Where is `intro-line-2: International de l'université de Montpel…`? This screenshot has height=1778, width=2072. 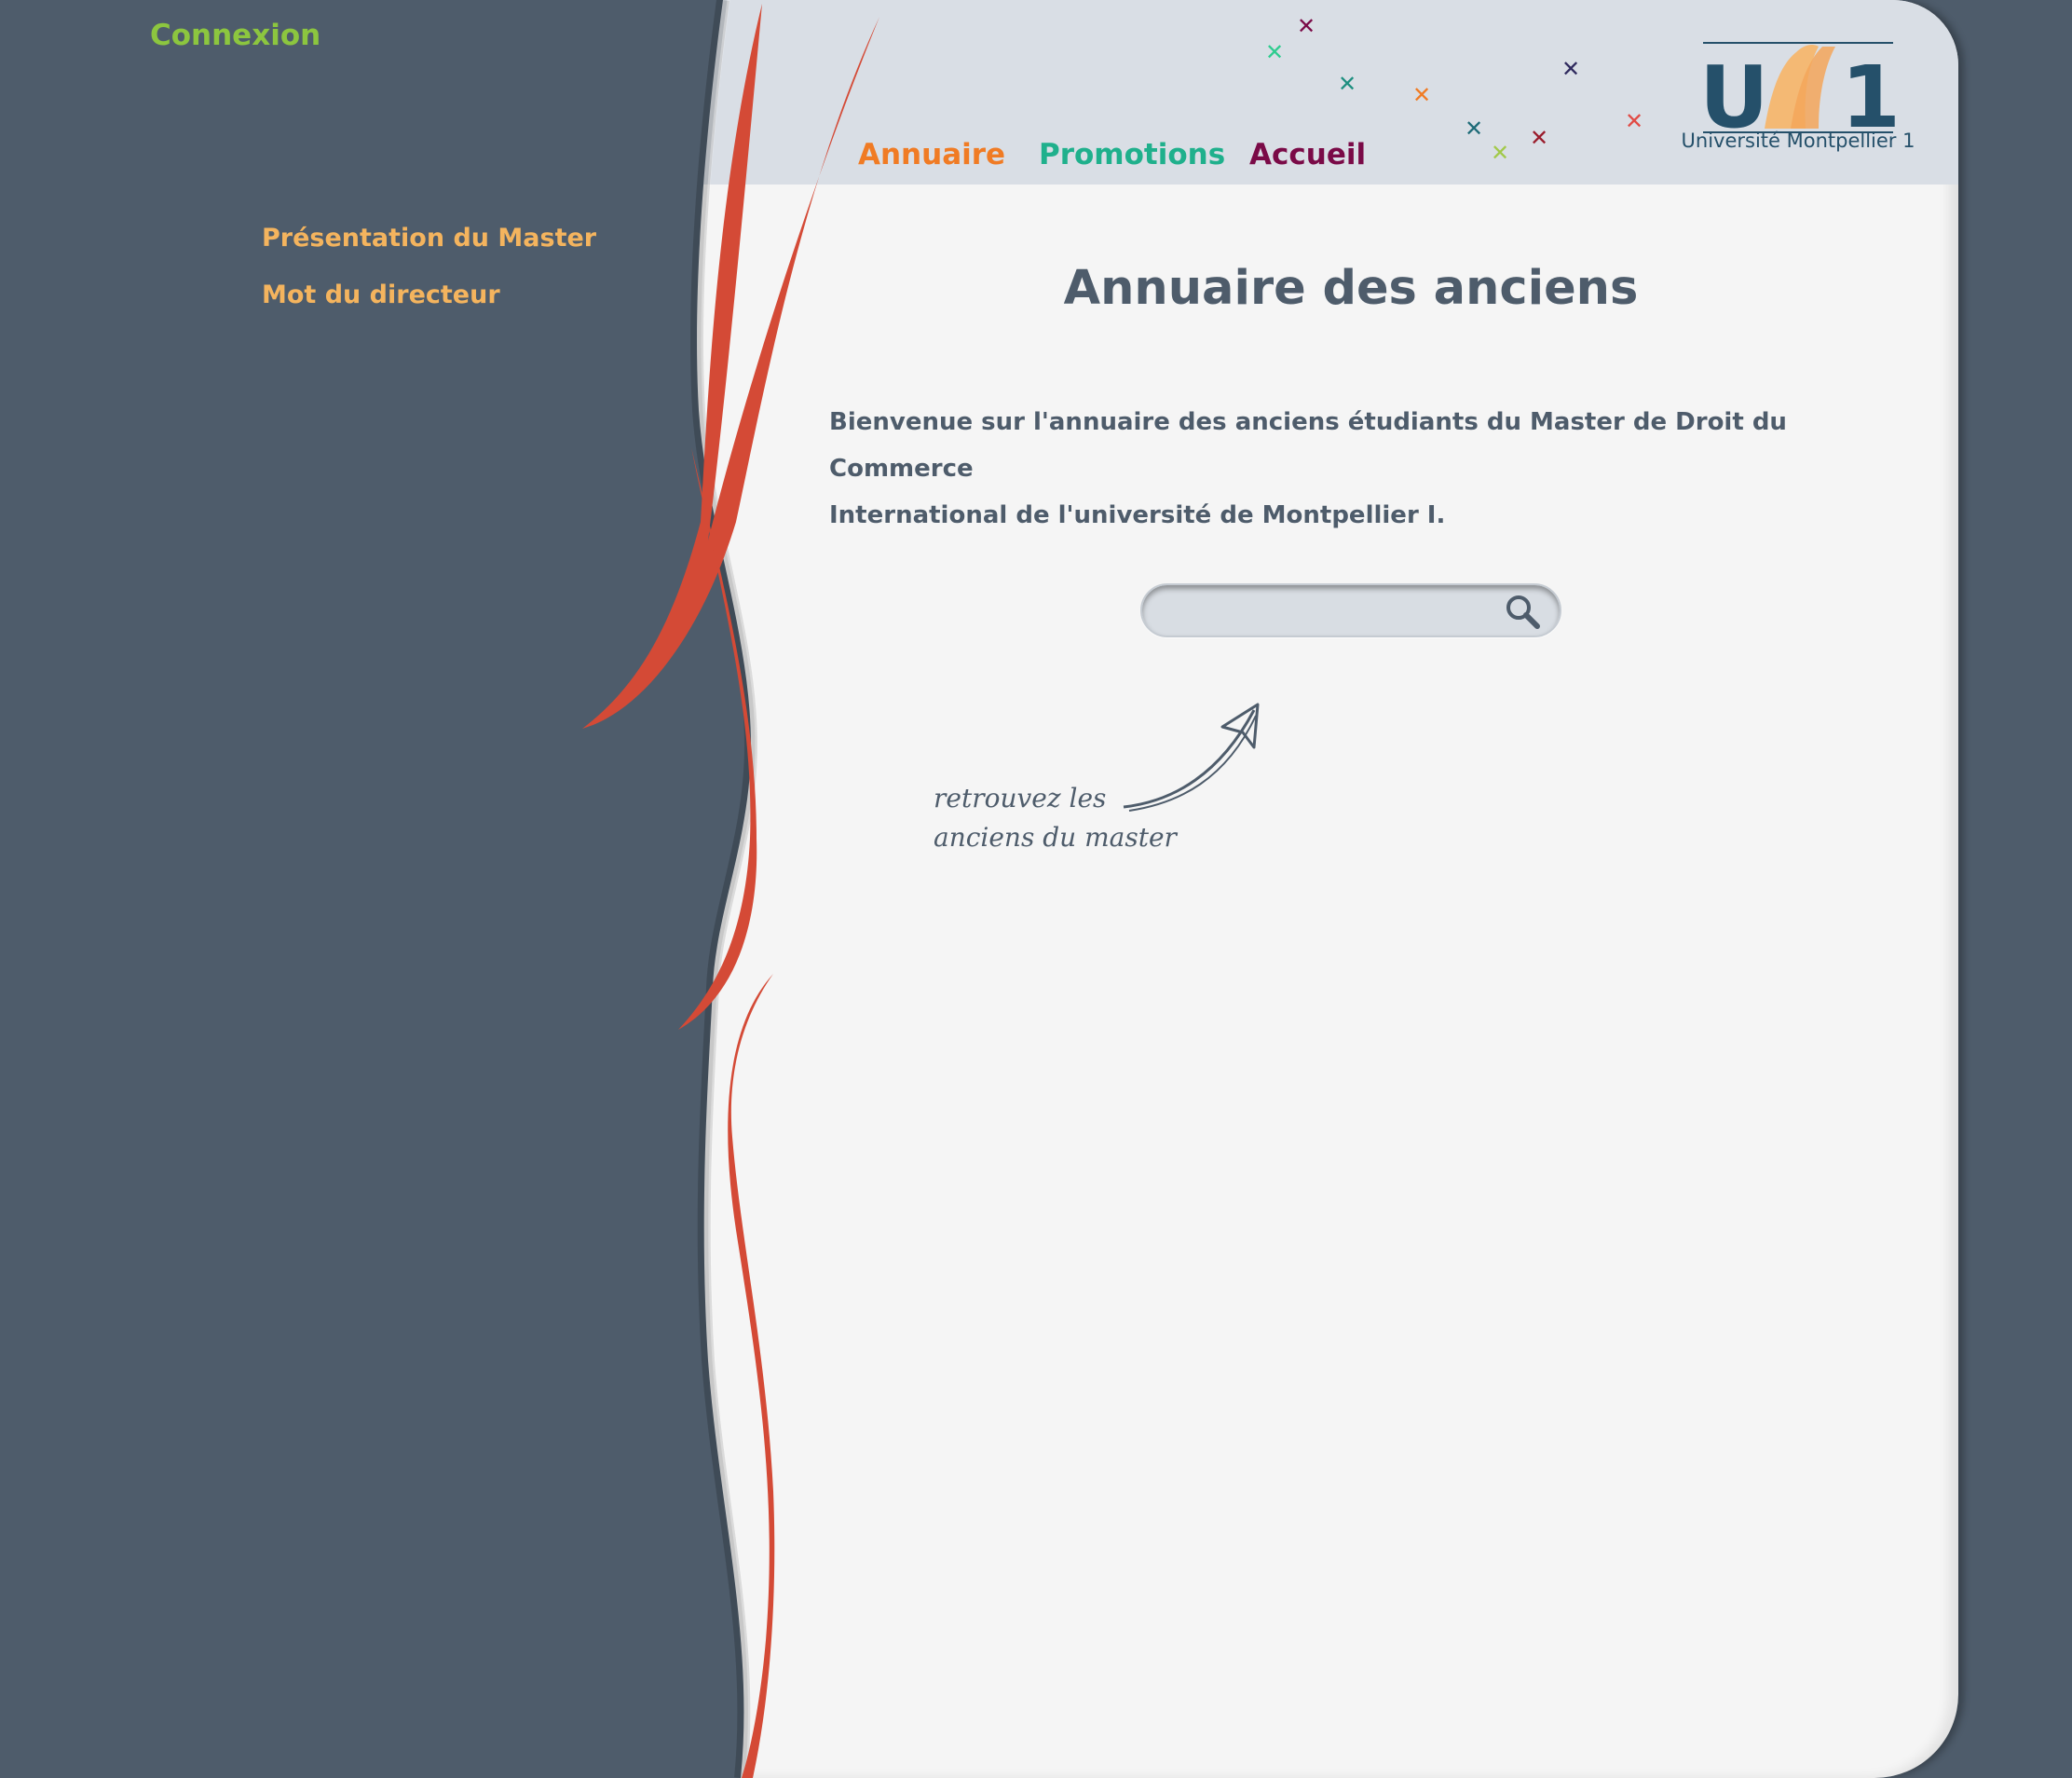
intro-line-2: International de l'université de Montpel… is located at coordinates (1137, 515).